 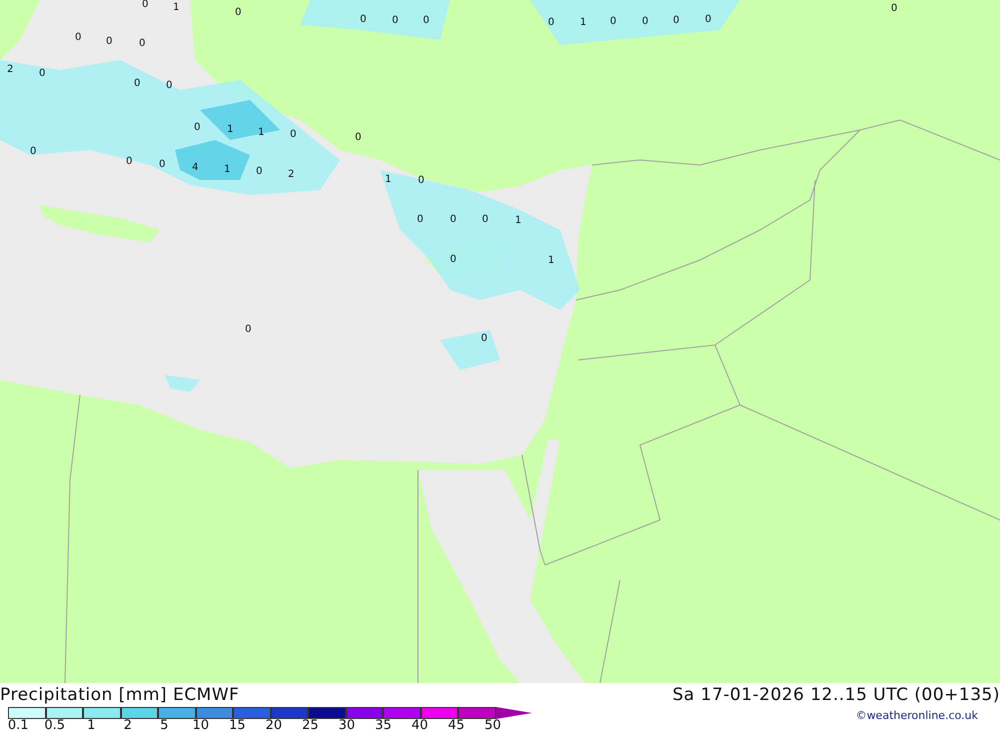 I want to click on valid-time: Sa 17-01-2026 12..15 UTC (00+135), so click(x=836, y=695).